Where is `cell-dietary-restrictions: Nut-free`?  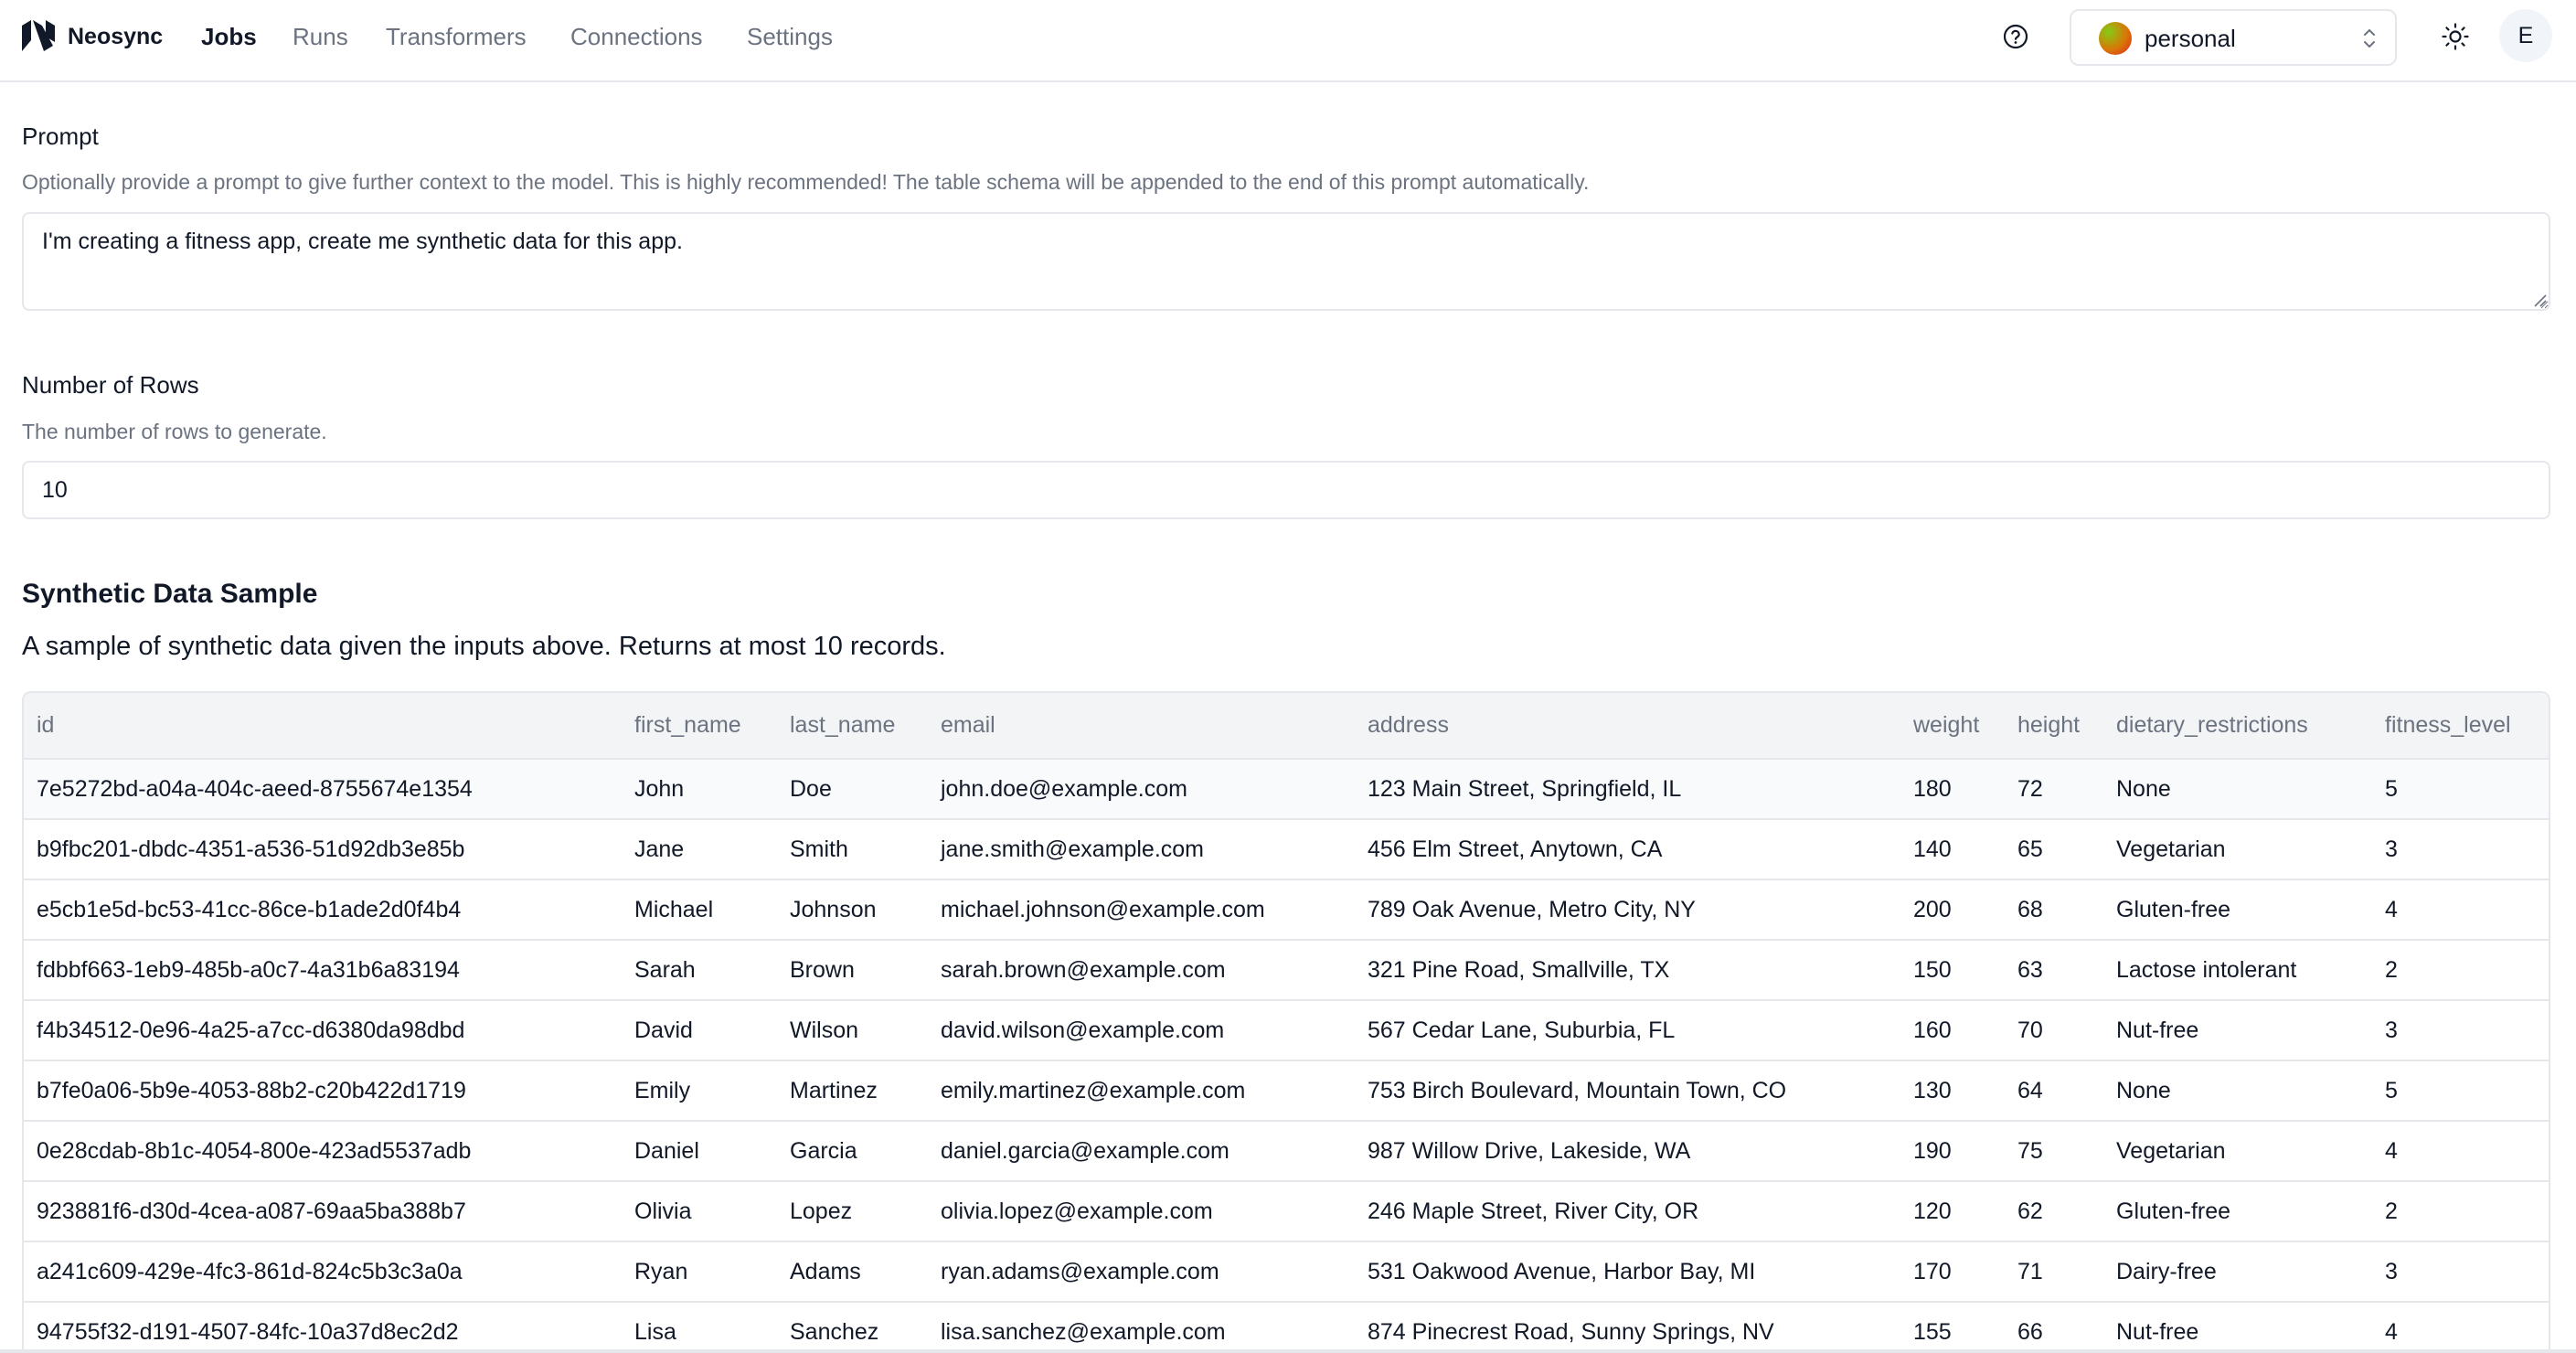
cell-dietary-restrictions: Nut-free is located at coordinates (2157, 1030).